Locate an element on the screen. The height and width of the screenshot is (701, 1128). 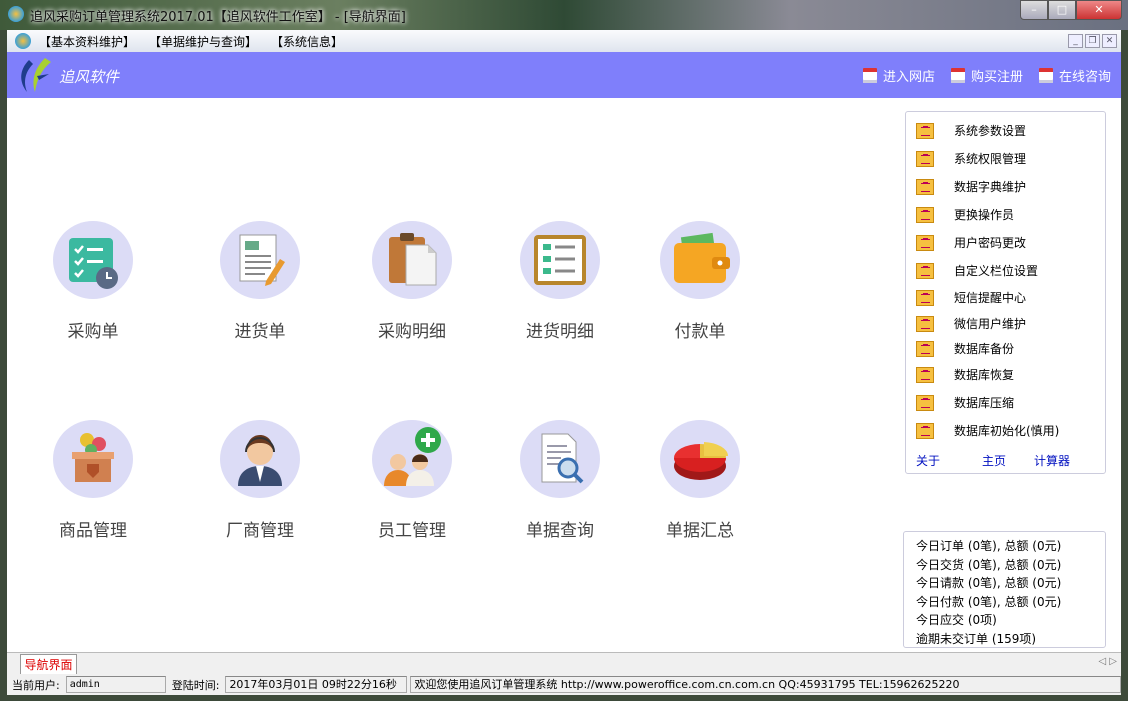
brand-name: 追风软件 is located at coordinates (89, 77).